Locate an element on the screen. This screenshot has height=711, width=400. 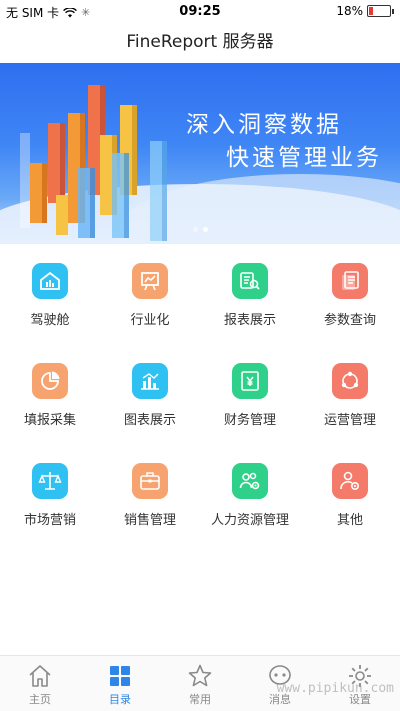
tab-label: 目录 is located at coordinates (120, 699).